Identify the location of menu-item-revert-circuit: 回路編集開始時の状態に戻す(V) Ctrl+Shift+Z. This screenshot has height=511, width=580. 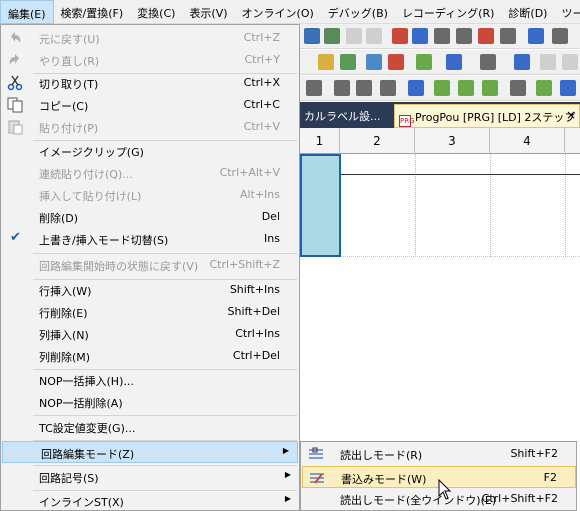
(150, 265).